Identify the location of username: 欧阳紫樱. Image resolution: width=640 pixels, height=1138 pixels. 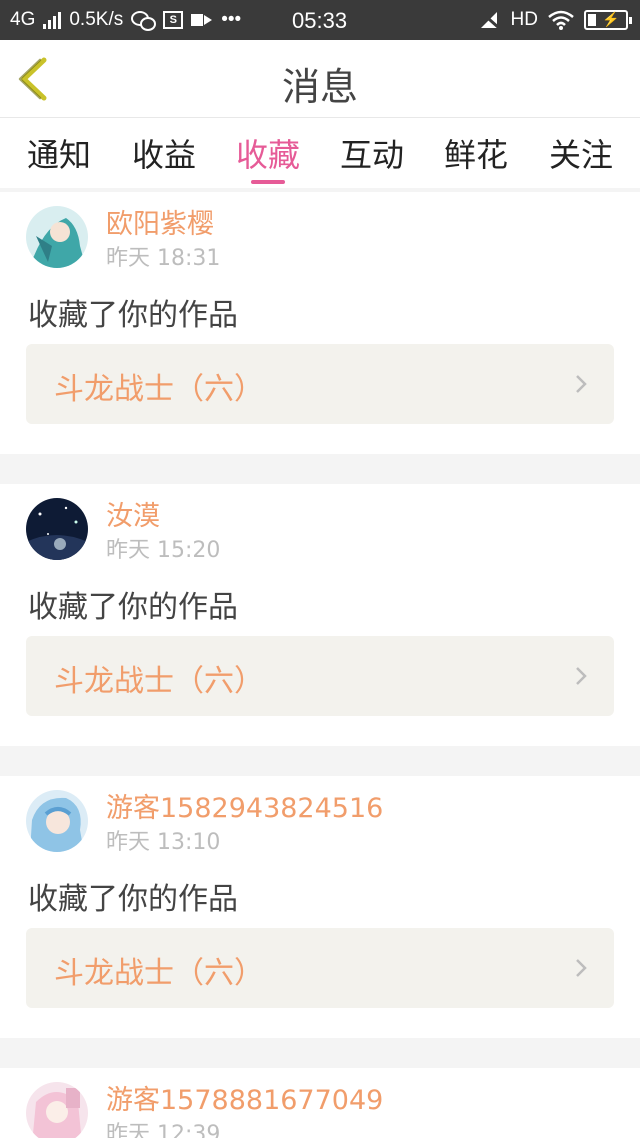
(160, 221).